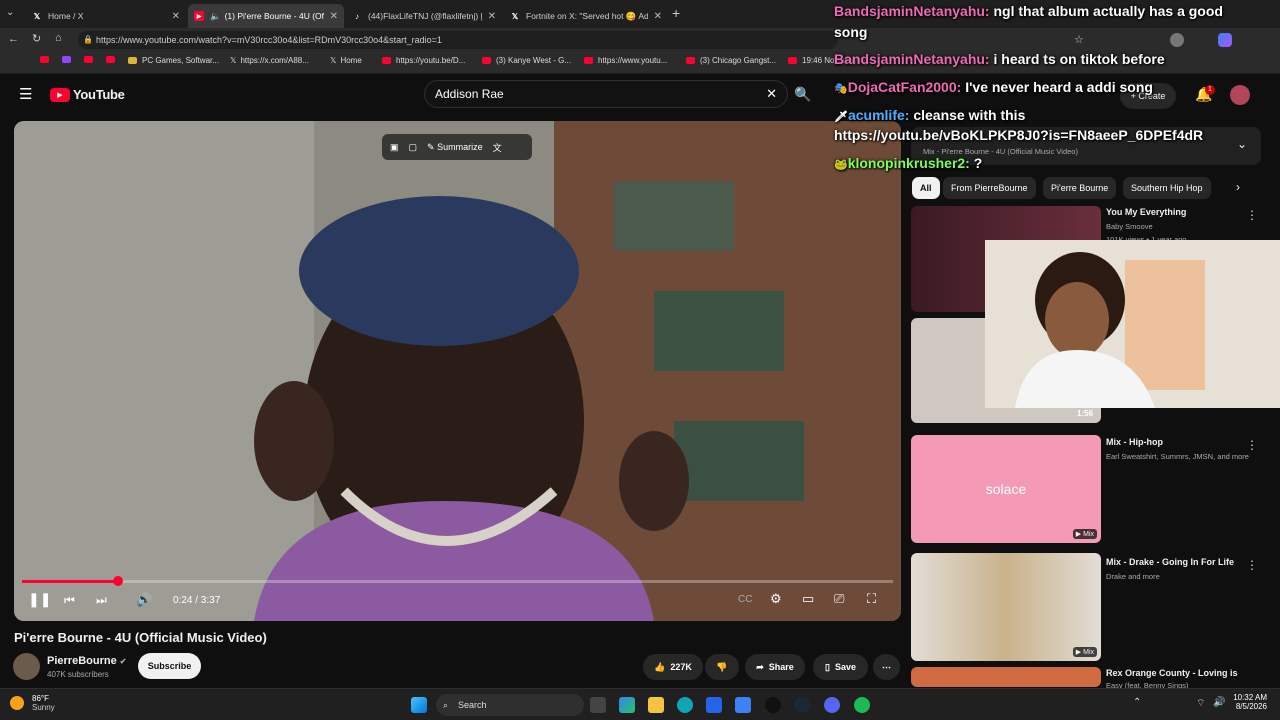 Image resolution: width=1280 pixels, height=720 pixels. I want to click on volume-icon: 🔊, so click(144, 600).